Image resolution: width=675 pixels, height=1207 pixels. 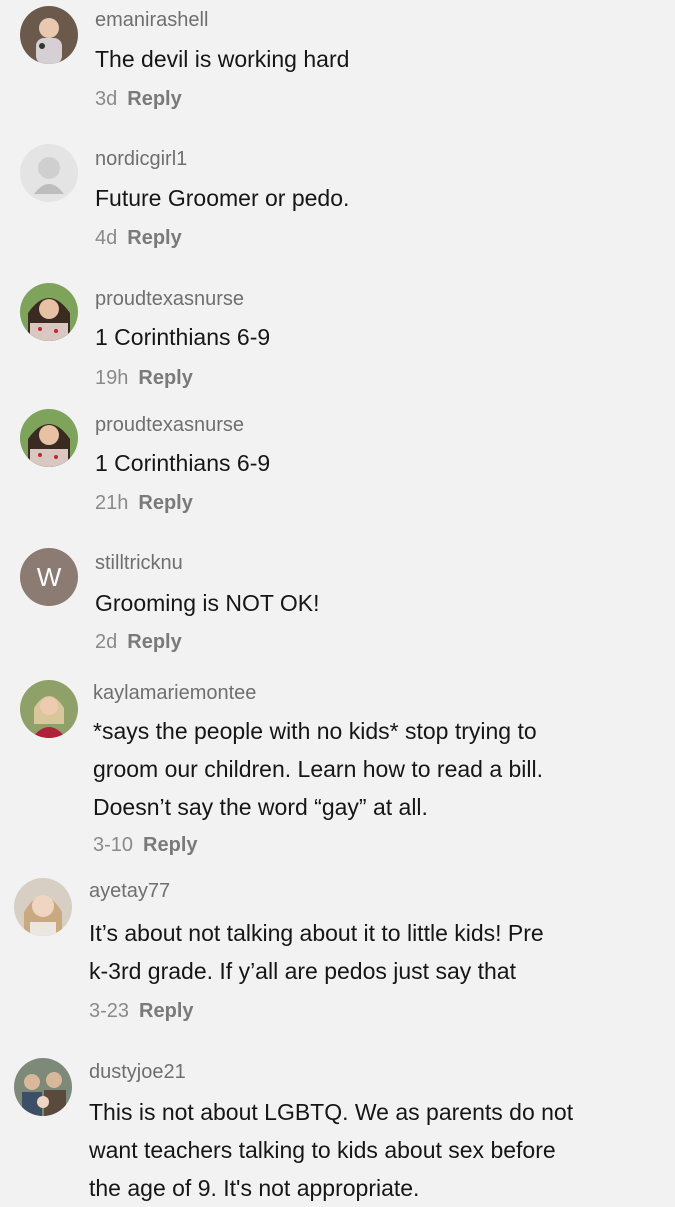 I want to click on comment-meta: 3-10 Reply, so click(x=145, y=845).